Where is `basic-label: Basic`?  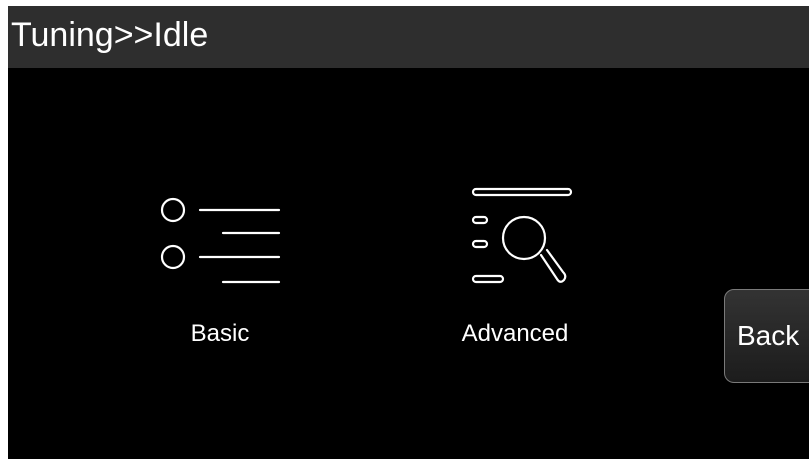 basic-label: Basic is located at coordinates (220, 333).